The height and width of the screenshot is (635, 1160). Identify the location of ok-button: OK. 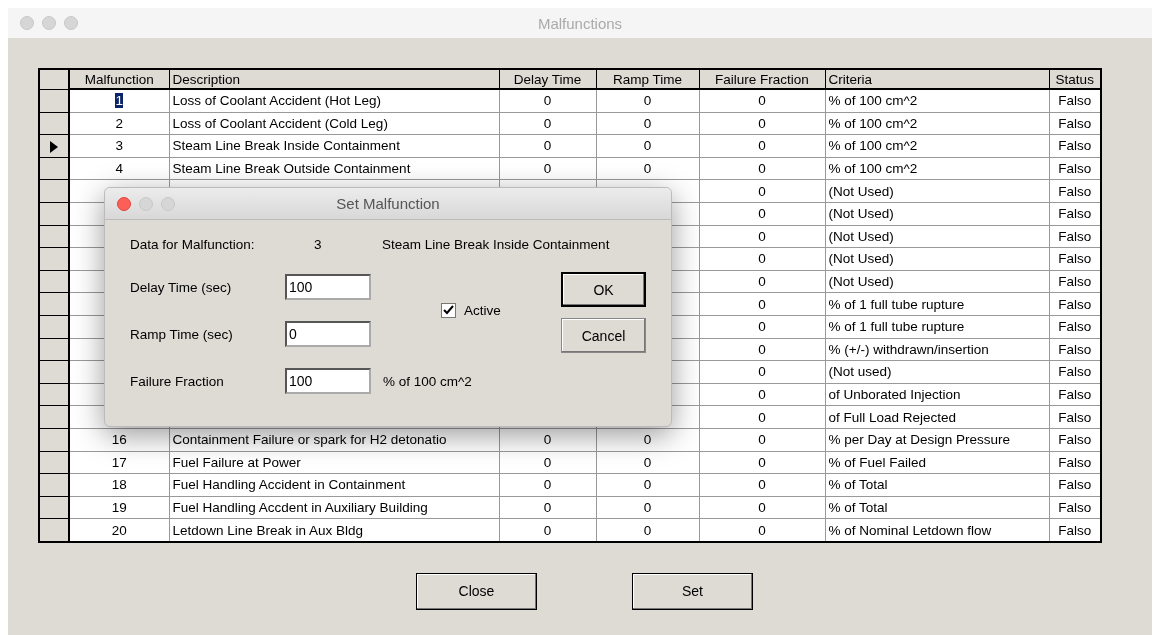
(603, 289).